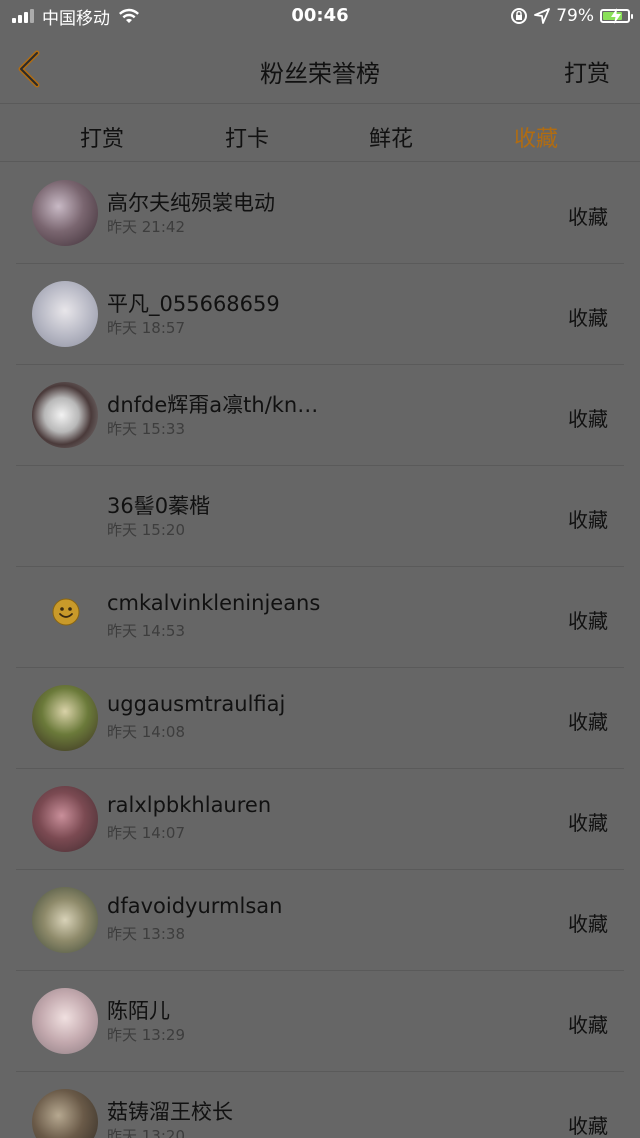 This screenshot has width=640, height=1138. Describe the element at coordinates (391, 137) in the screenshot. I see `tab-flowers: 鲜花` at that location.